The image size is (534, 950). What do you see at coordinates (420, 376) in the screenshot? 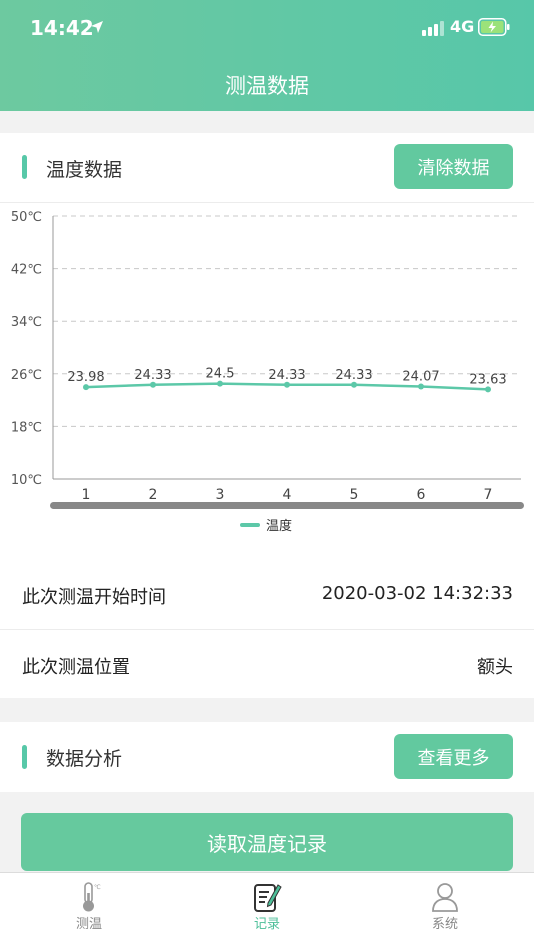
I see `data-label: 24.07` at bounding box center [420, 376].